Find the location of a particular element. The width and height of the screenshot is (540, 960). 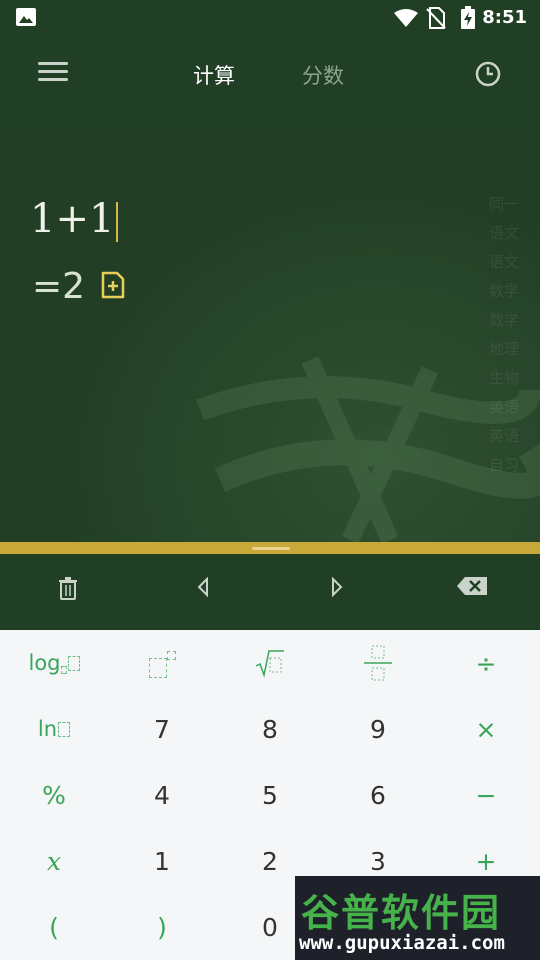

ln-key: ln is located at coordinates (54, 729).